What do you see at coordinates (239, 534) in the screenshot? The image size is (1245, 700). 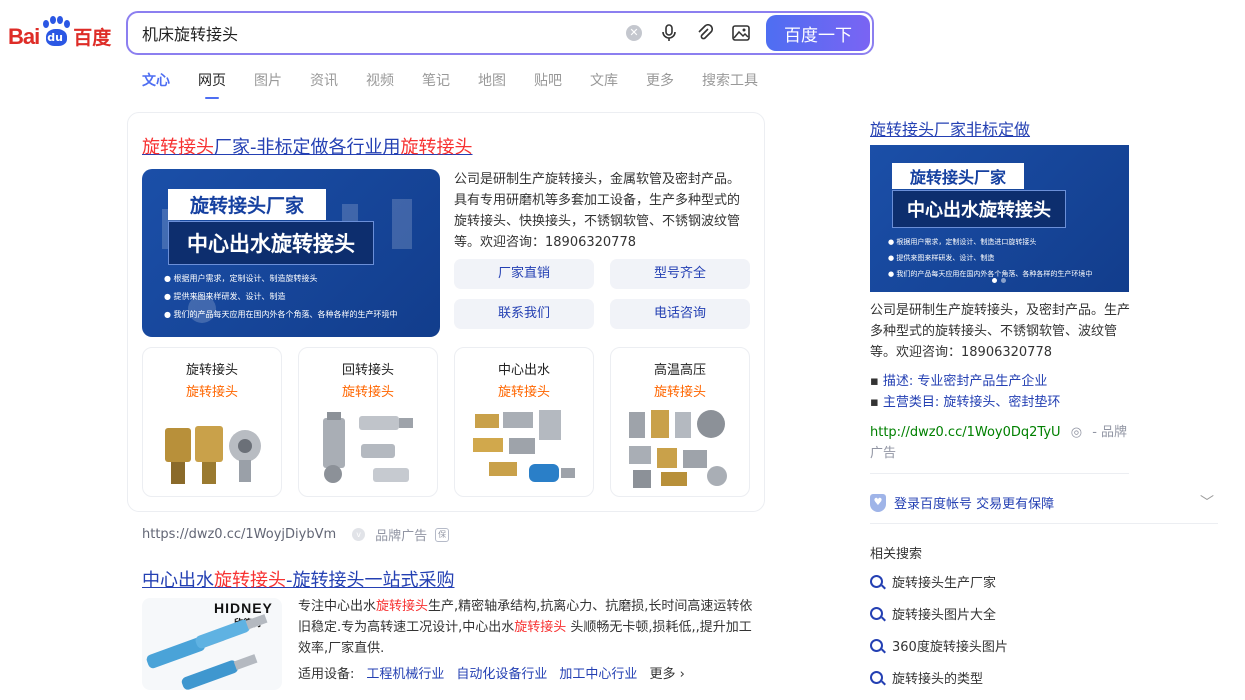 I see `ad-url: https://dwz0.cc/1WoyjDiybVm` at bounding box center [239, 534].